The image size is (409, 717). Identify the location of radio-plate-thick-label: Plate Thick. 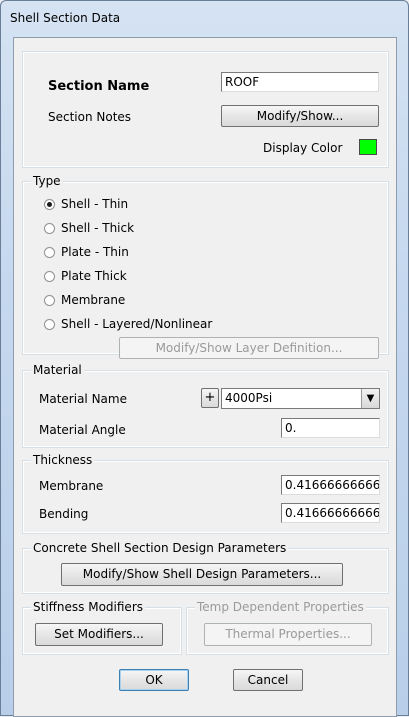
(94, 276).